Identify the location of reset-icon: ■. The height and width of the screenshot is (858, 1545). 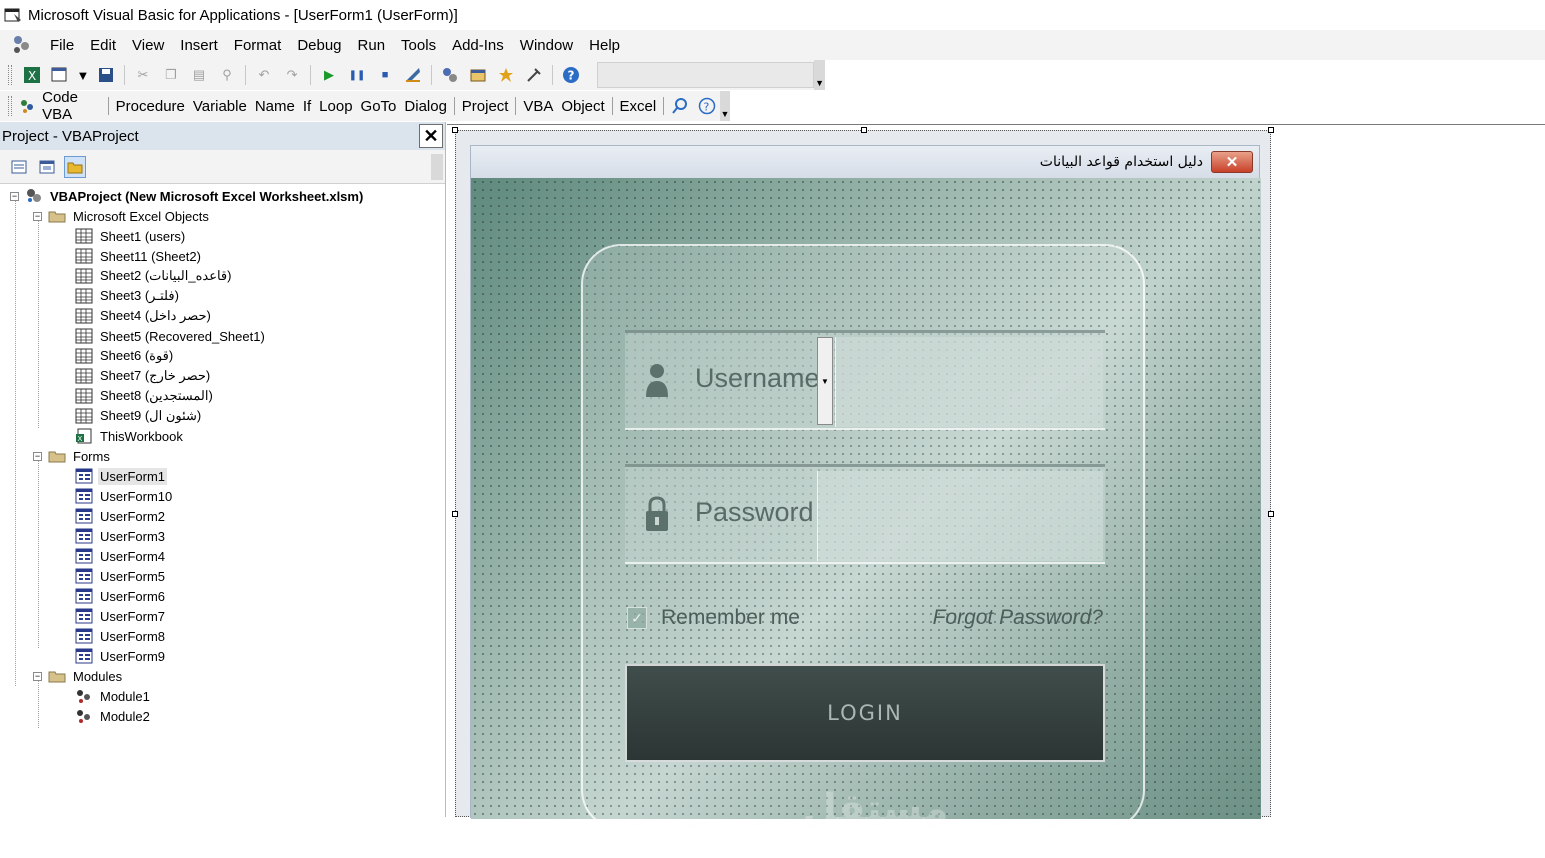
(385, 75).